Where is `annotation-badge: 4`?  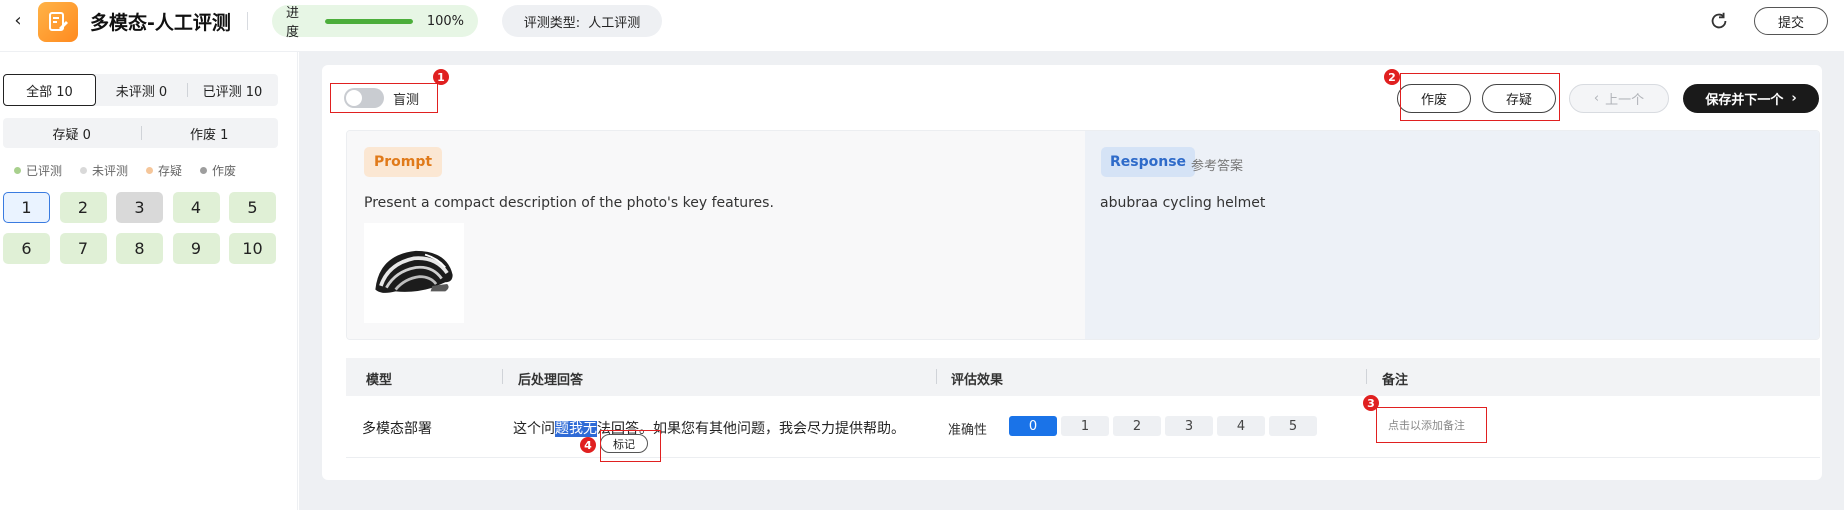 annotation-badge: 4 is located at coordinates (588, 445).